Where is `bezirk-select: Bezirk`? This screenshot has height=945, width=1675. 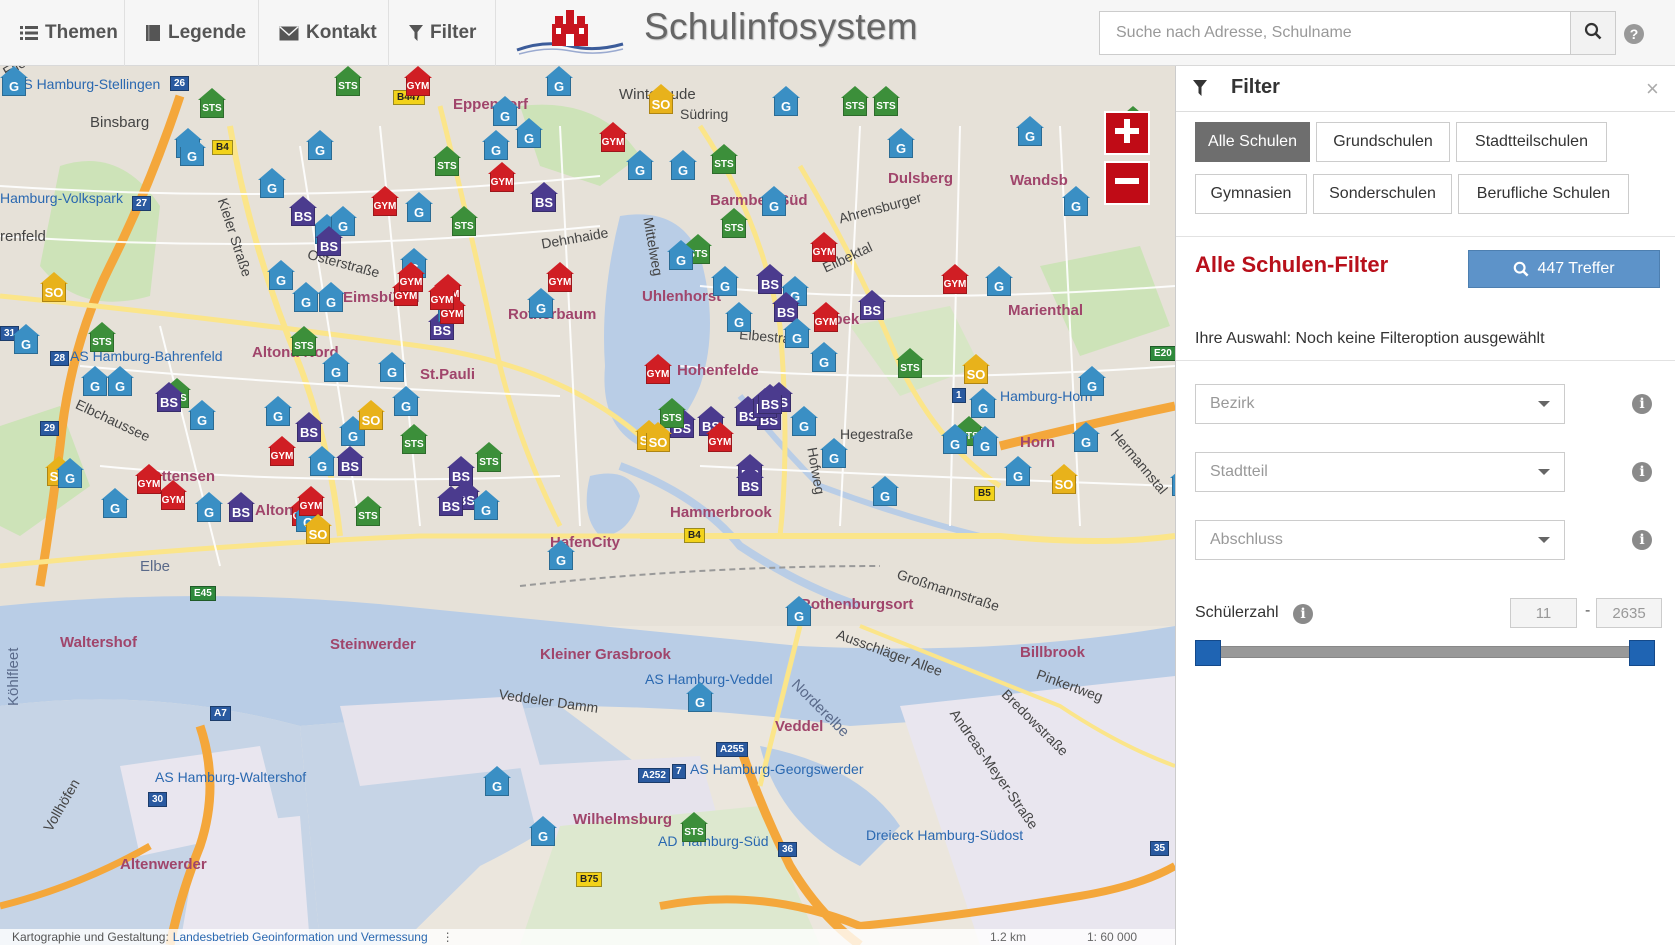 bezirk-select: Bezirk is located at coordinates (1380, 404).